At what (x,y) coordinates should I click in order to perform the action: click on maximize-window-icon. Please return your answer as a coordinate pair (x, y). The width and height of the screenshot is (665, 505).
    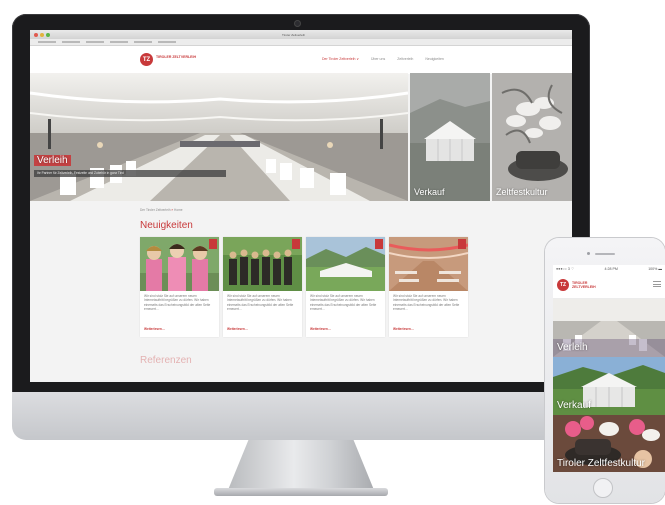
    Looking at the image, I should click on (48, 34).